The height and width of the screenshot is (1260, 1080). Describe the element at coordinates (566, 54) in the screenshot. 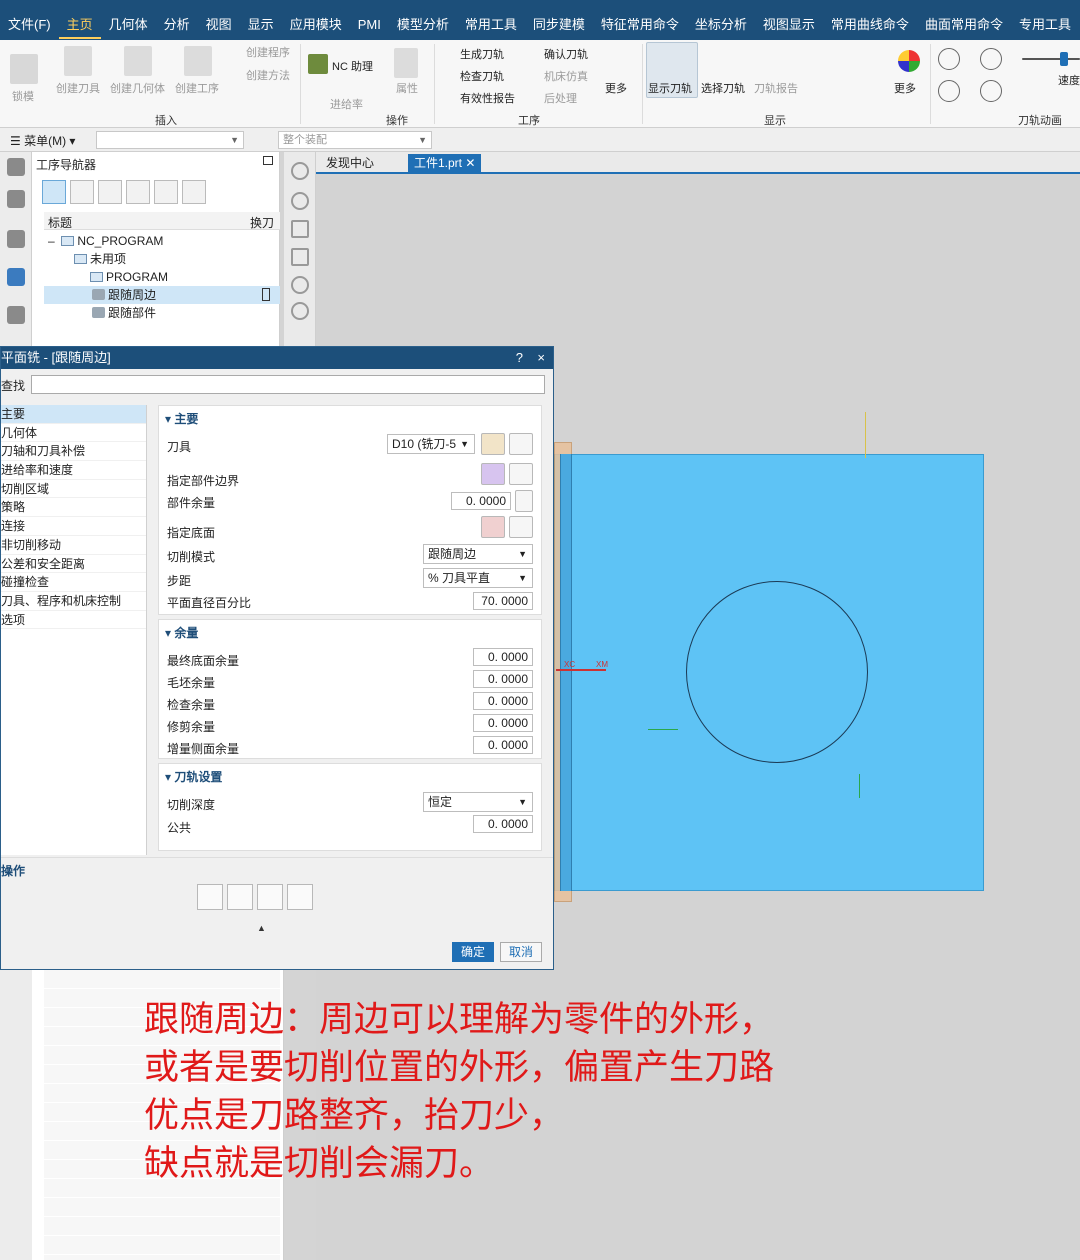

I see `verify-toolpath-button: 确认刀轨` at that location.